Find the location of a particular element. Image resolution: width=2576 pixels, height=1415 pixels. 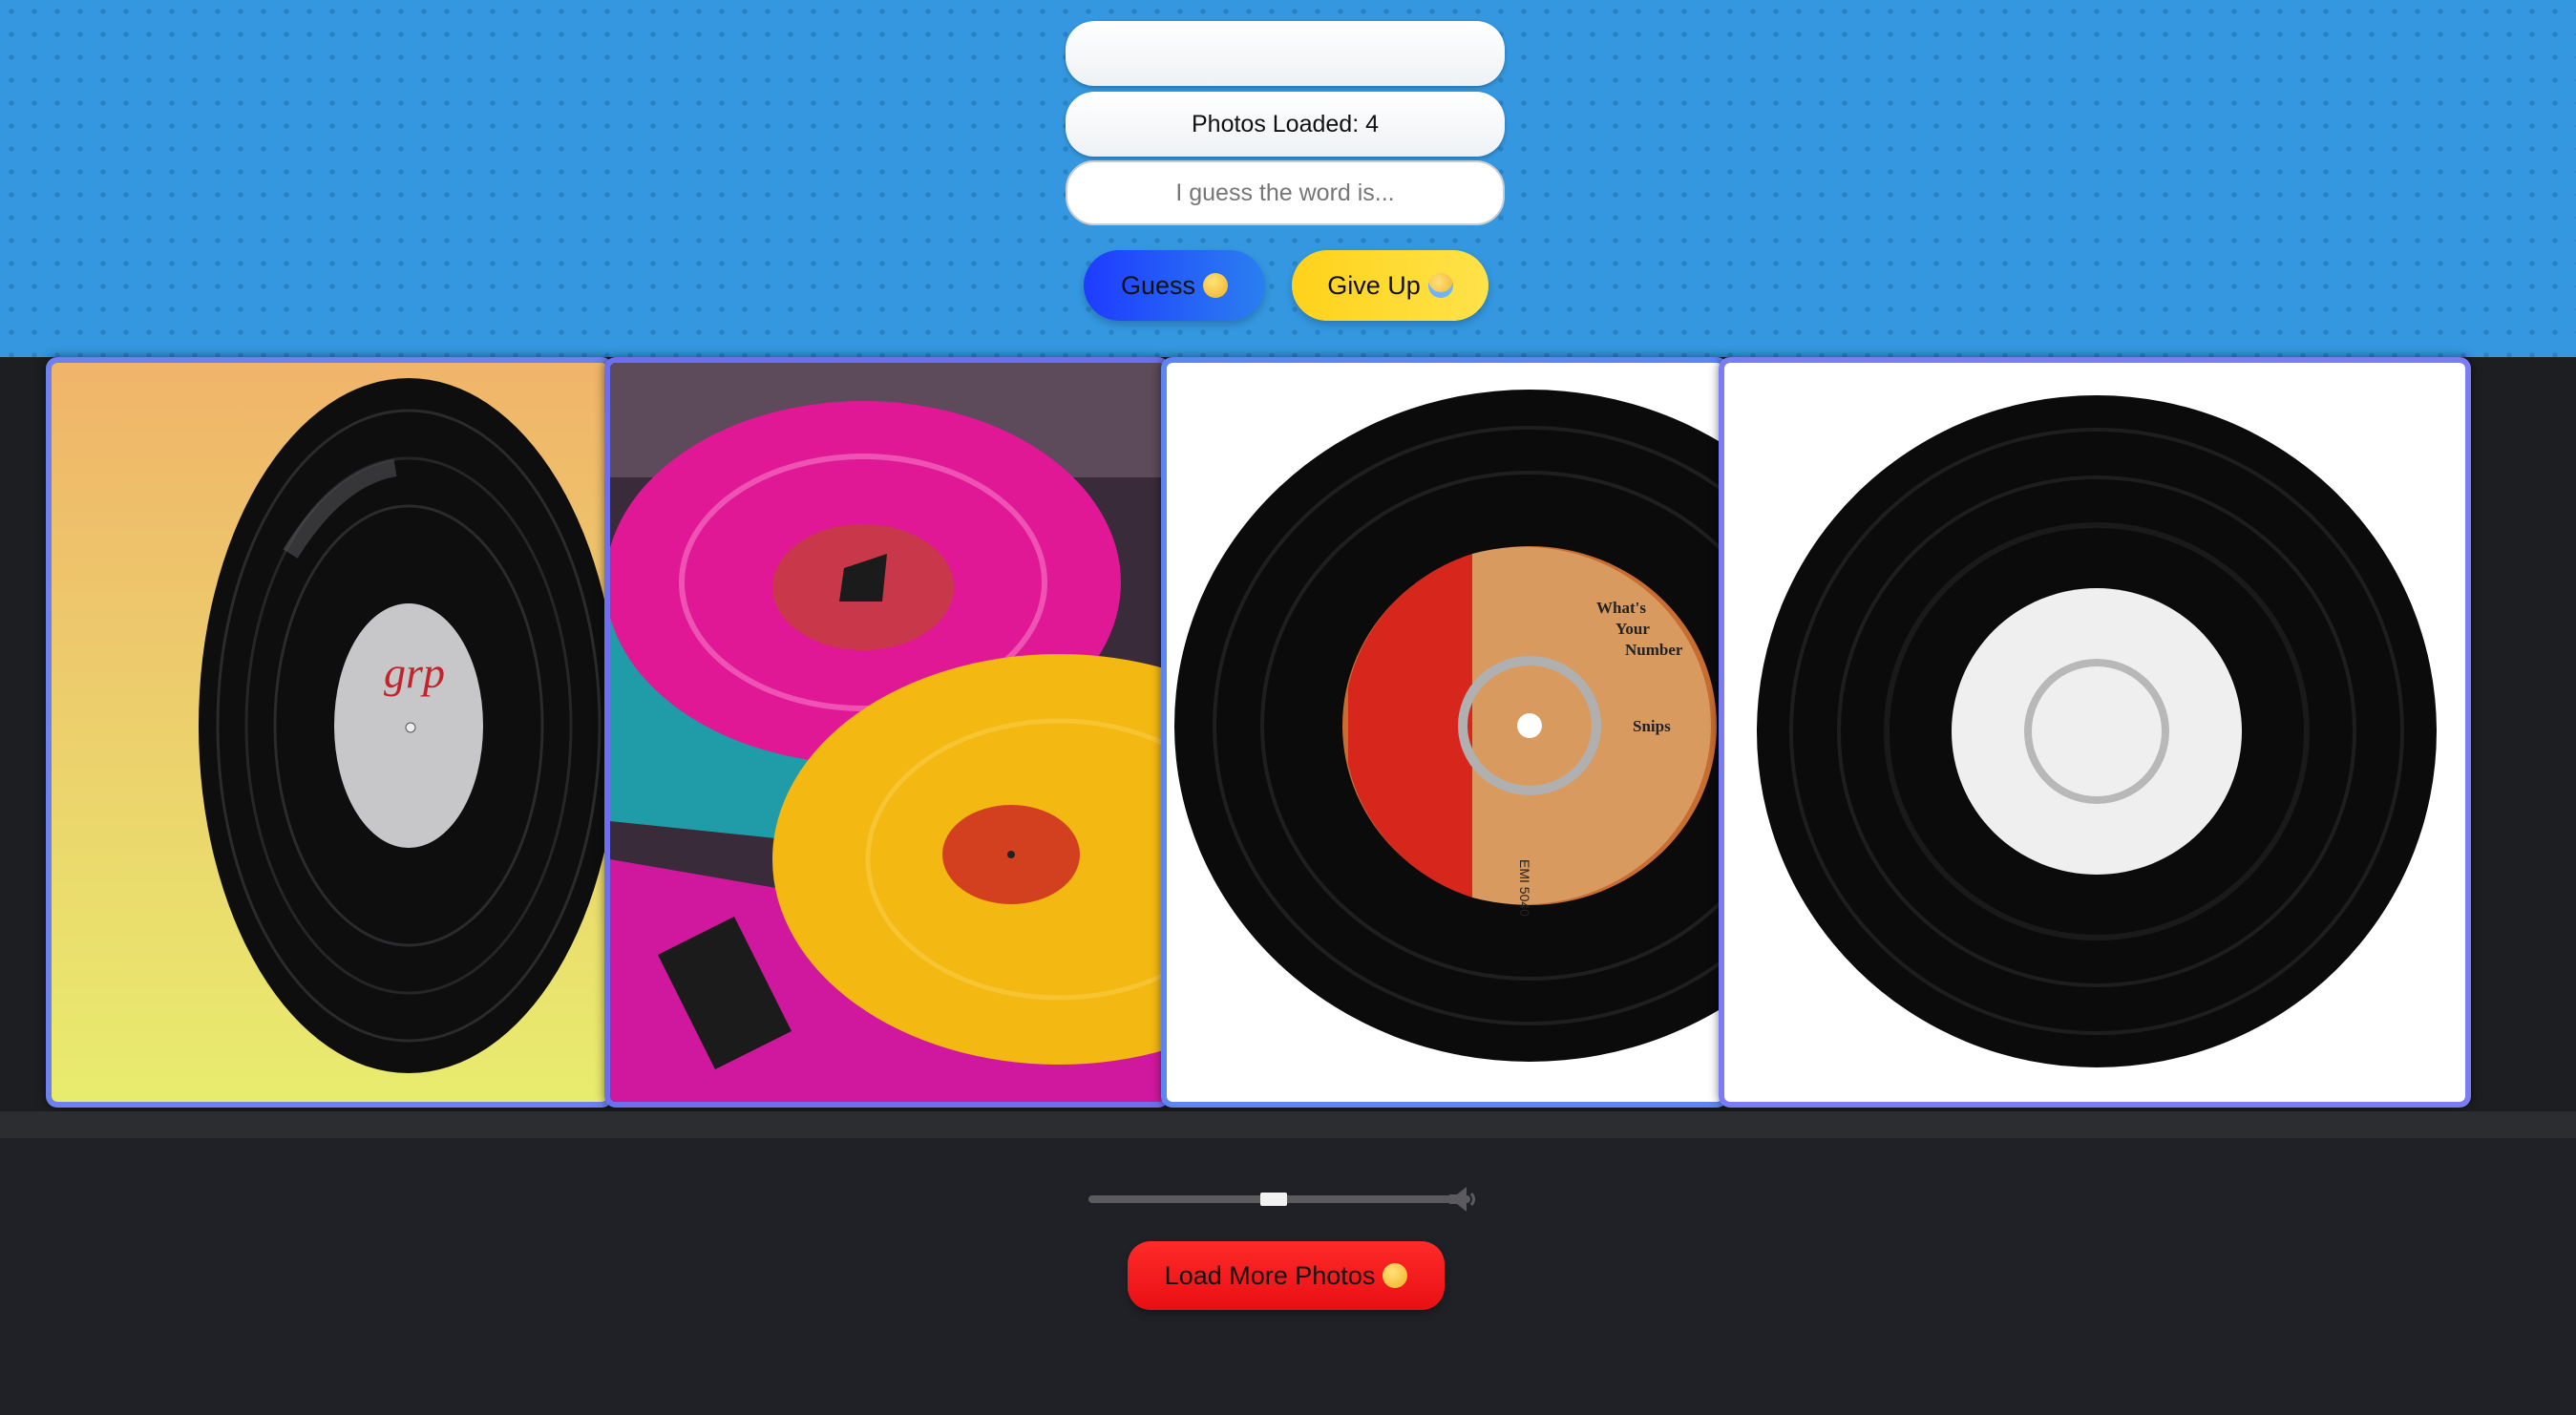

photo-emi-single: What's Your Number Snips EMI 5040 is located at coordinates (1444, 732).